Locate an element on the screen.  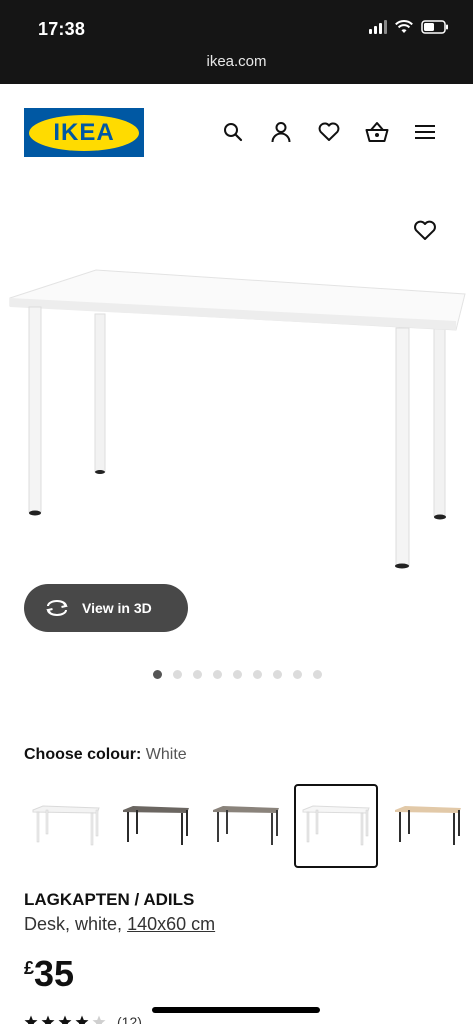
status-icons is located at coordinates (409, 27).